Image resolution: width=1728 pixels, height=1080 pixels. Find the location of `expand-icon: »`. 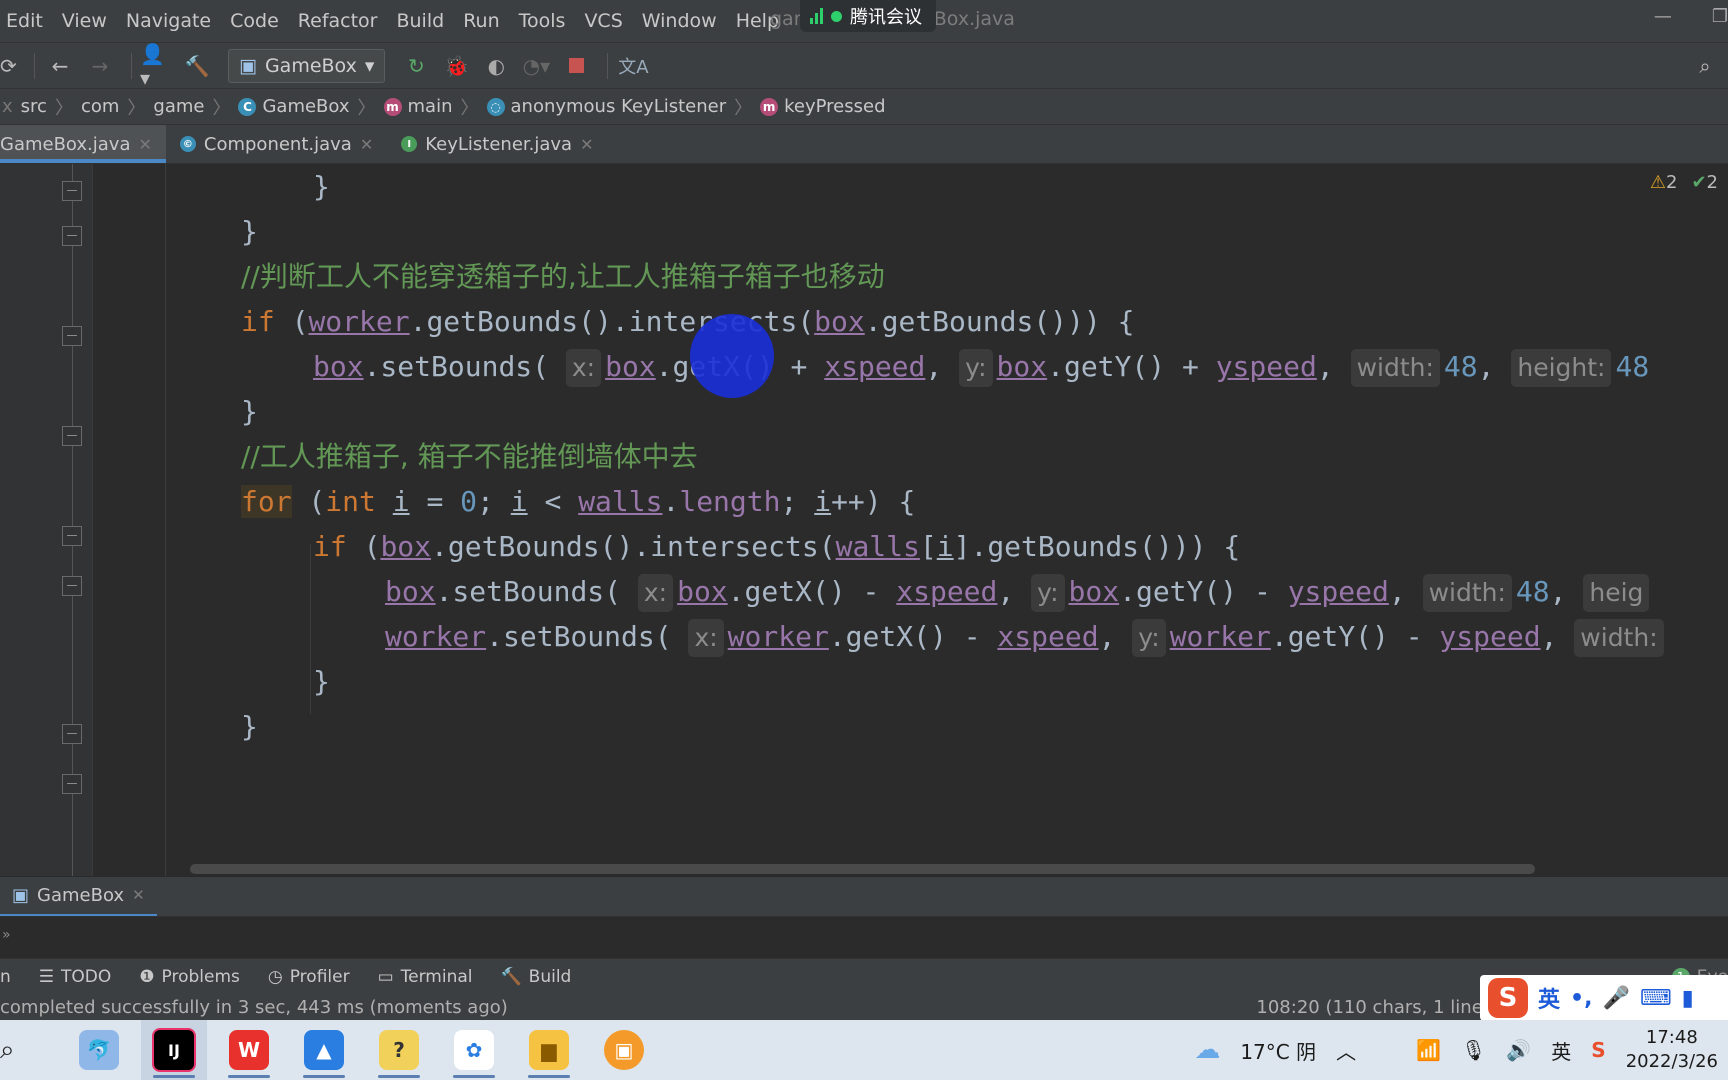

expand-icon: » is located at coordinates (6, 935).